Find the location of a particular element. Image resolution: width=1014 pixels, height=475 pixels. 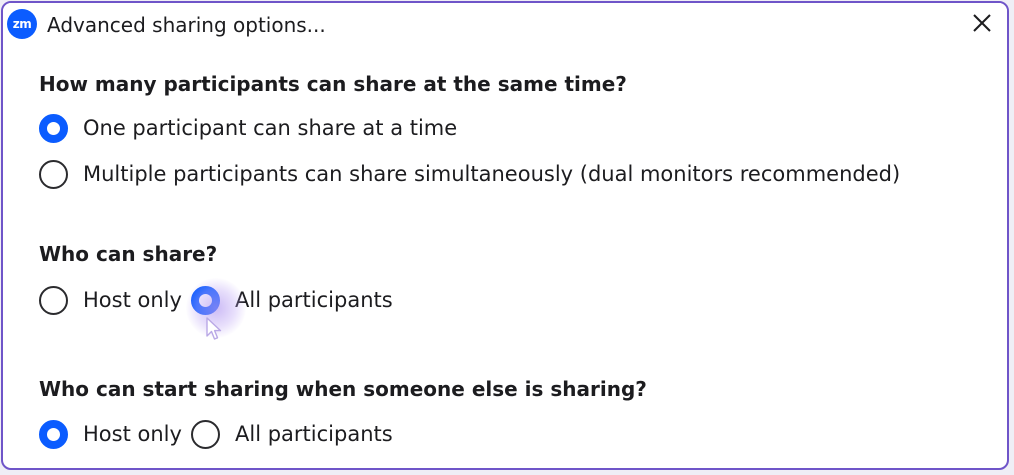

option-label: One participant can share at a time is located at coordinates (270, 128).